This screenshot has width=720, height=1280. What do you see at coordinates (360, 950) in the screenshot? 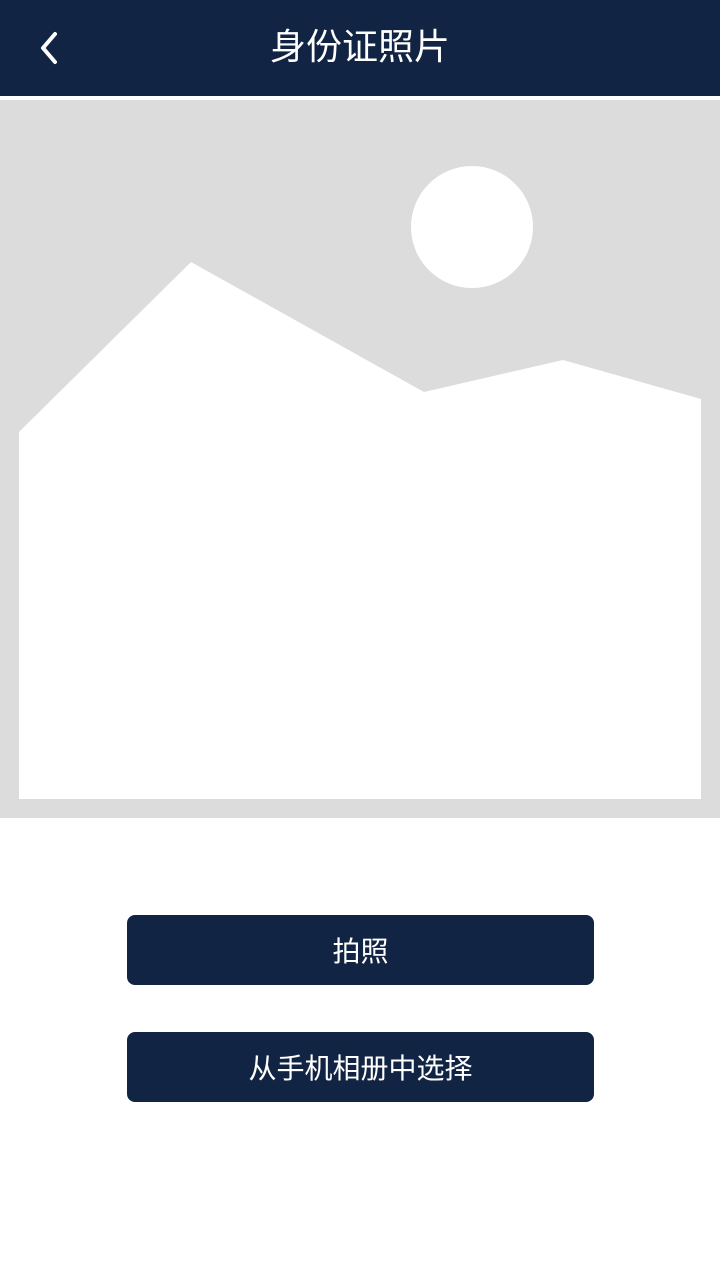
I see `take-photo-button: 拍照` at bounding box center [360, 950].